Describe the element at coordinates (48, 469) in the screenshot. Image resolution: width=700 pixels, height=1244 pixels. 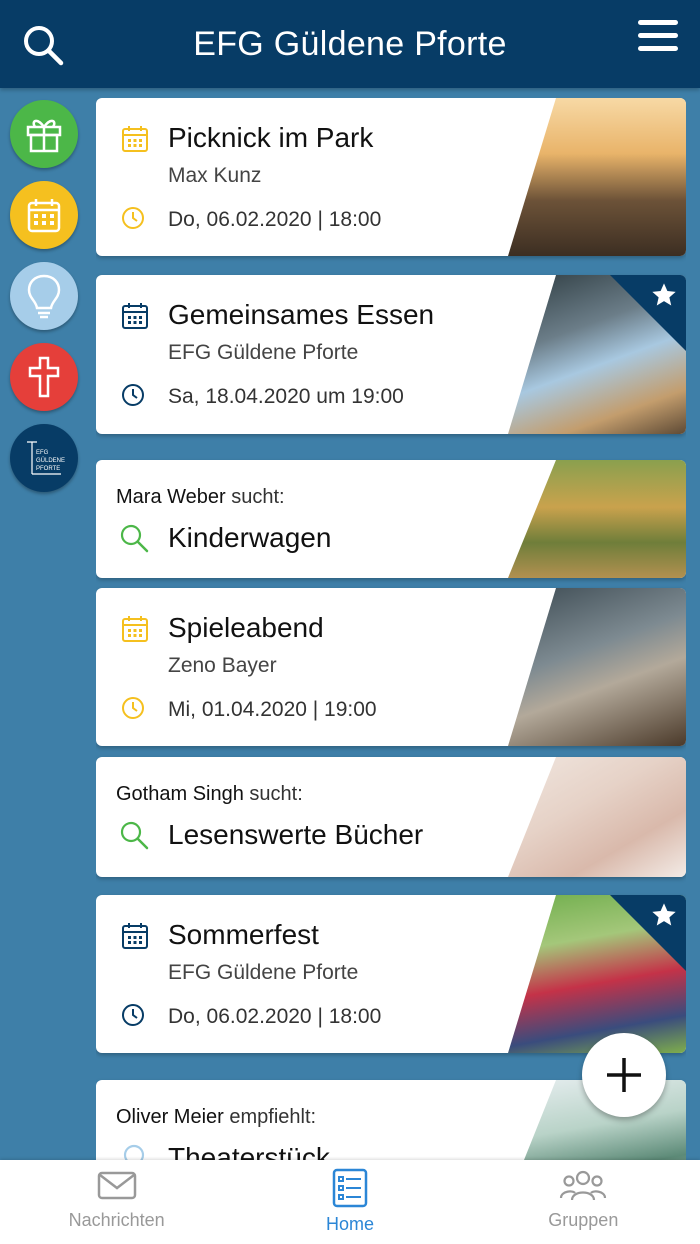
I see `svg-text: PFORTE` at that location.